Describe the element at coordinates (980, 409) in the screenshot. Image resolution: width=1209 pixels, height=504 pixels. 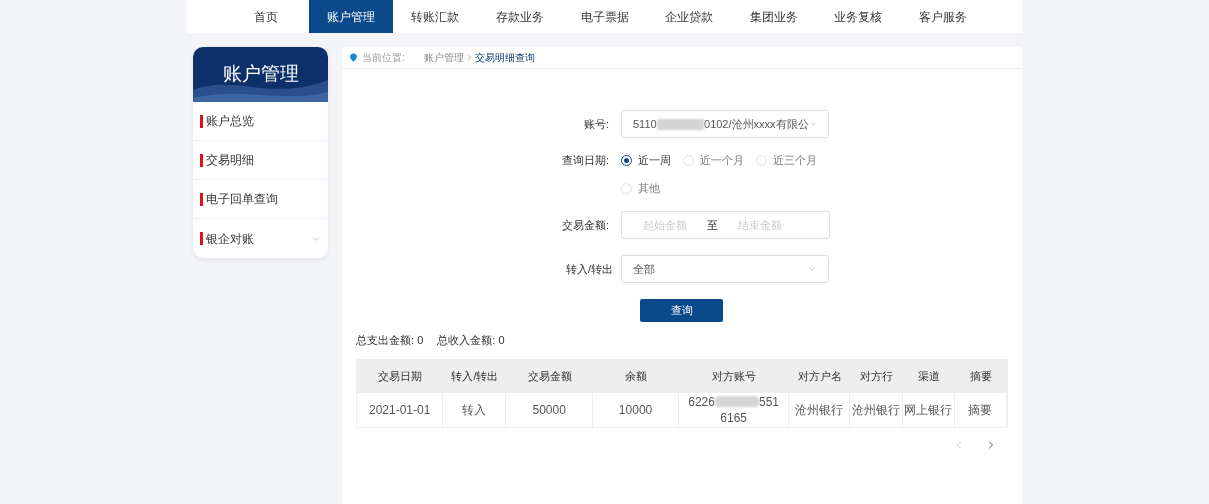
I see `table-cell: 摘要` at that location.